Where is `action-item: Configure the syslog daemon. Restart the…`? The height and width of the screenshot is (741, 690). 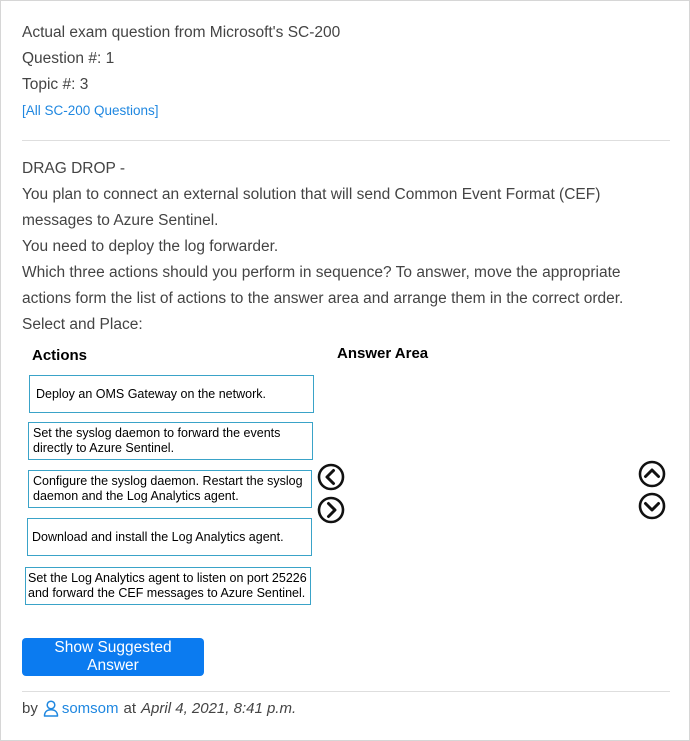
action-item: Configure the syslog daemon. Restart the… is located at coordinates (170, 489).